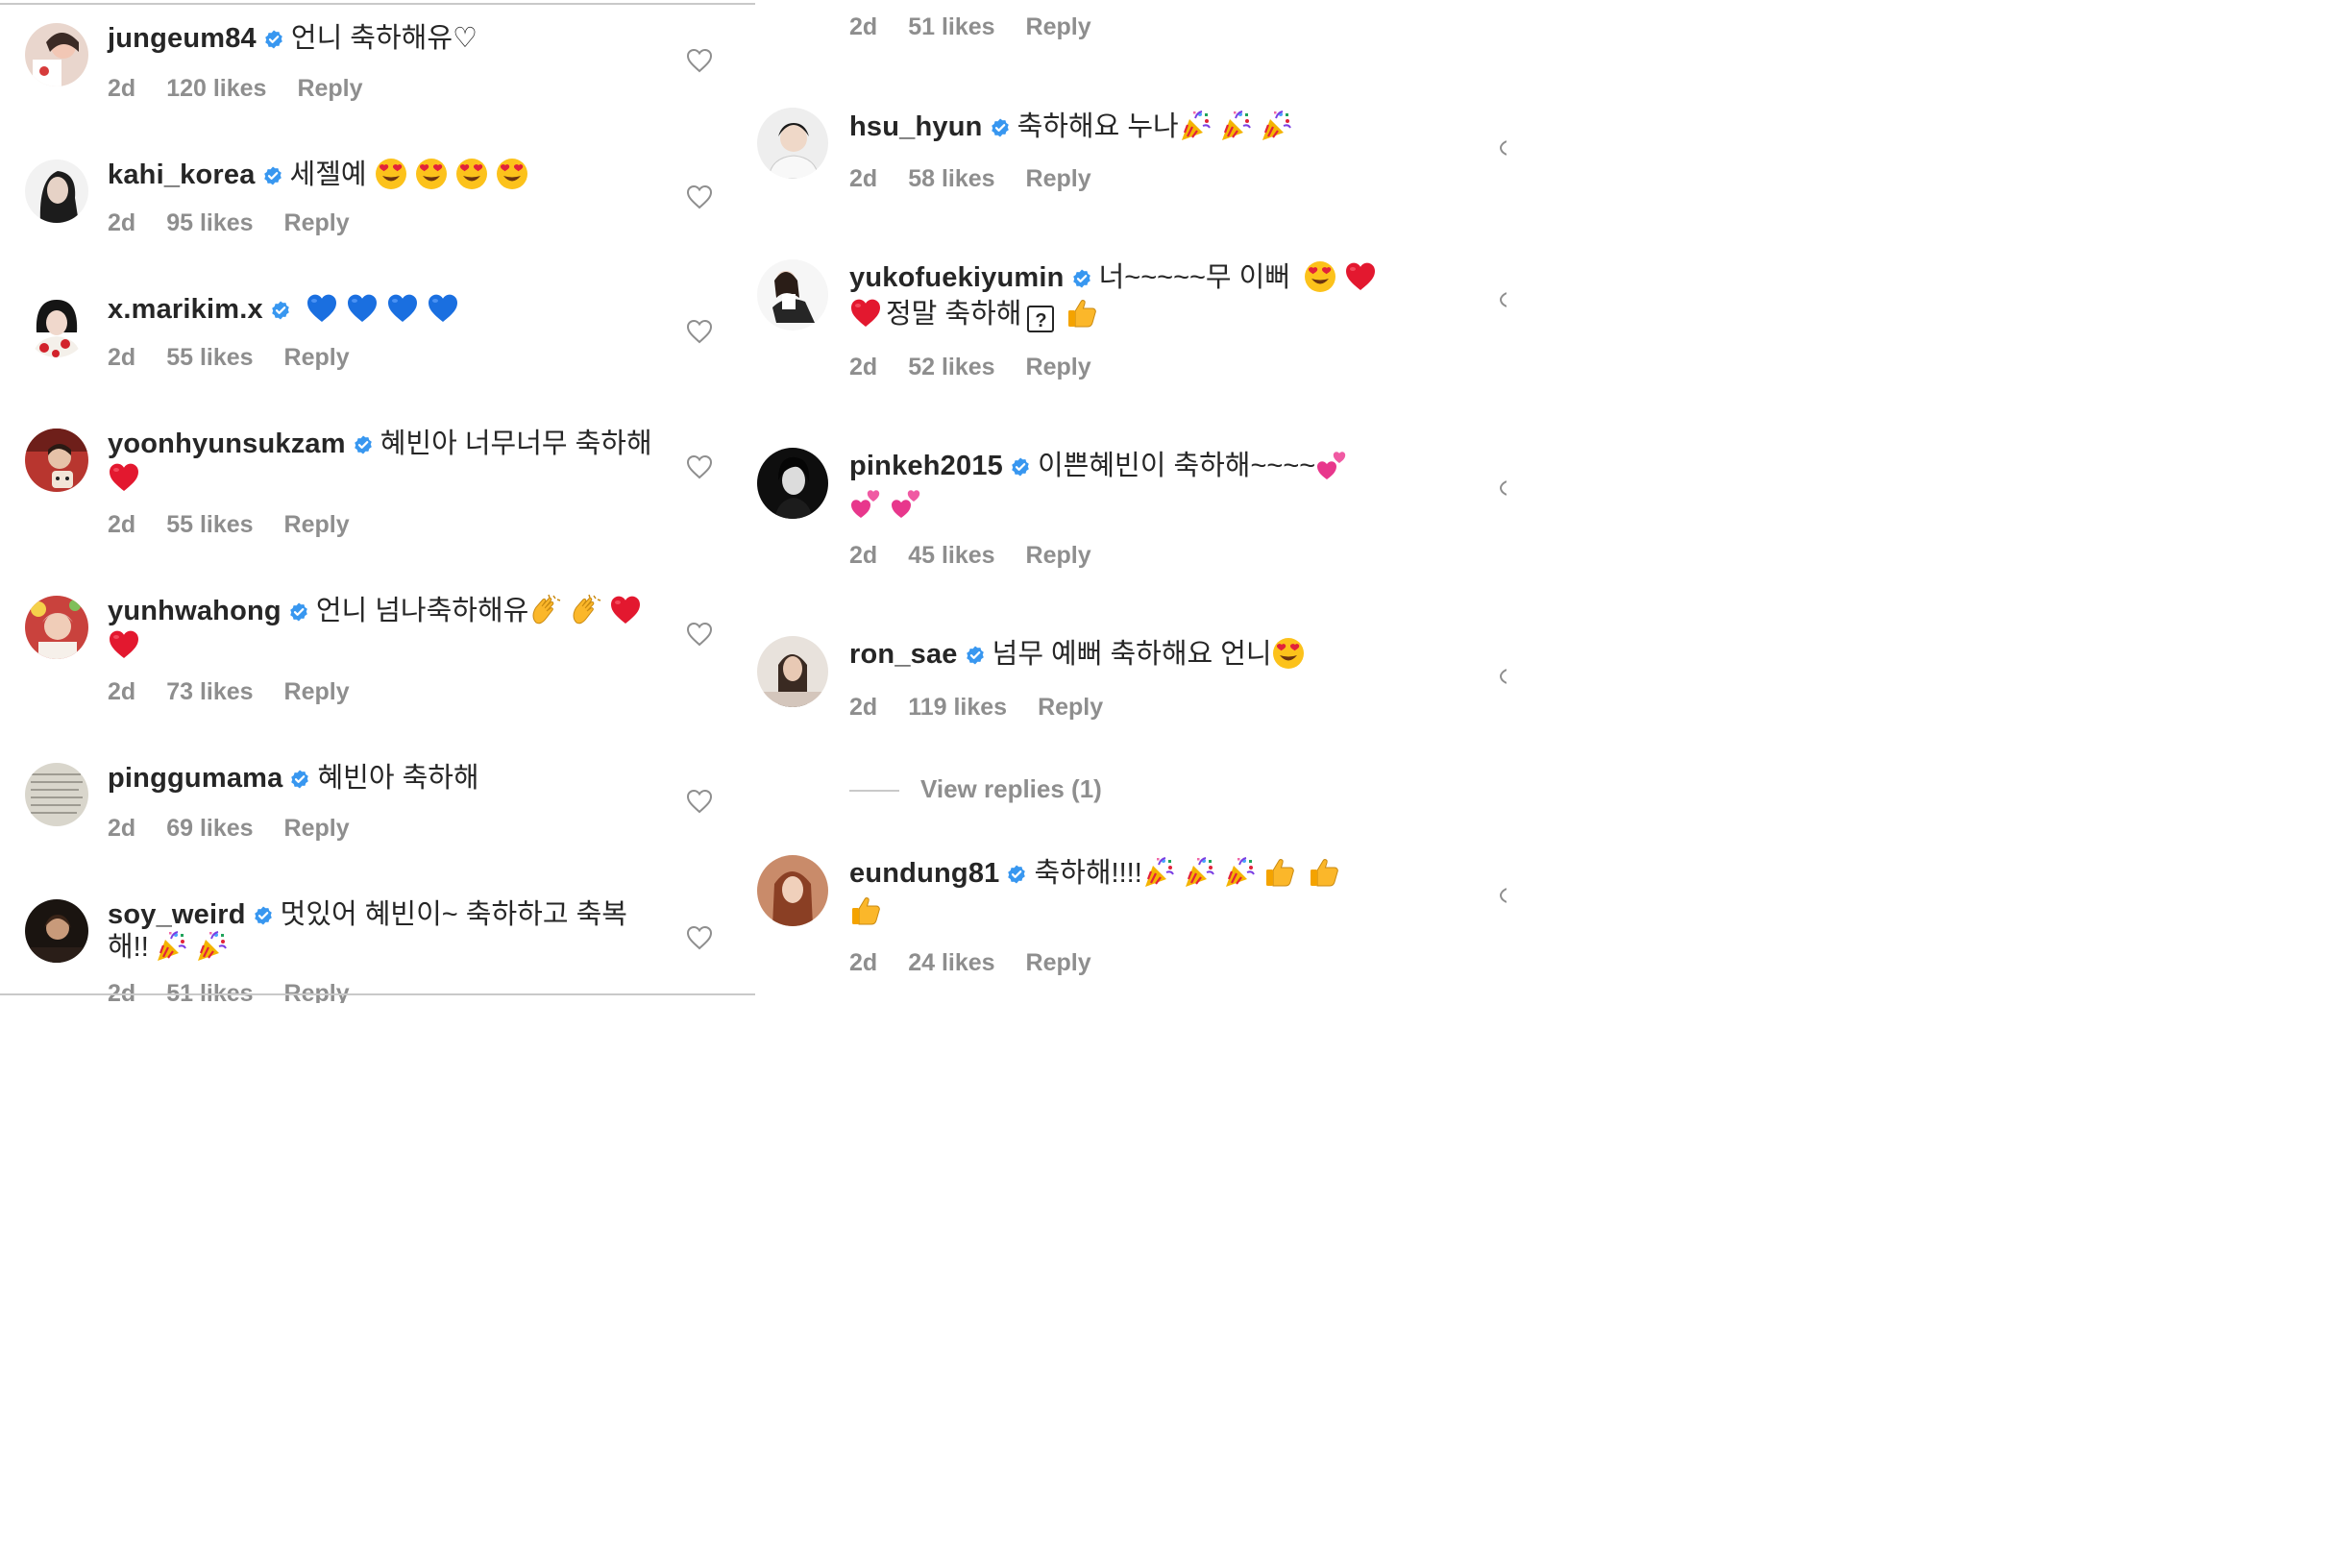 The width and height of the screenshot is (2352, 1568). I want to click on comment-text-line: ron_sae 넘무 예뻐 축하해요 언니, so click(1080, 655).